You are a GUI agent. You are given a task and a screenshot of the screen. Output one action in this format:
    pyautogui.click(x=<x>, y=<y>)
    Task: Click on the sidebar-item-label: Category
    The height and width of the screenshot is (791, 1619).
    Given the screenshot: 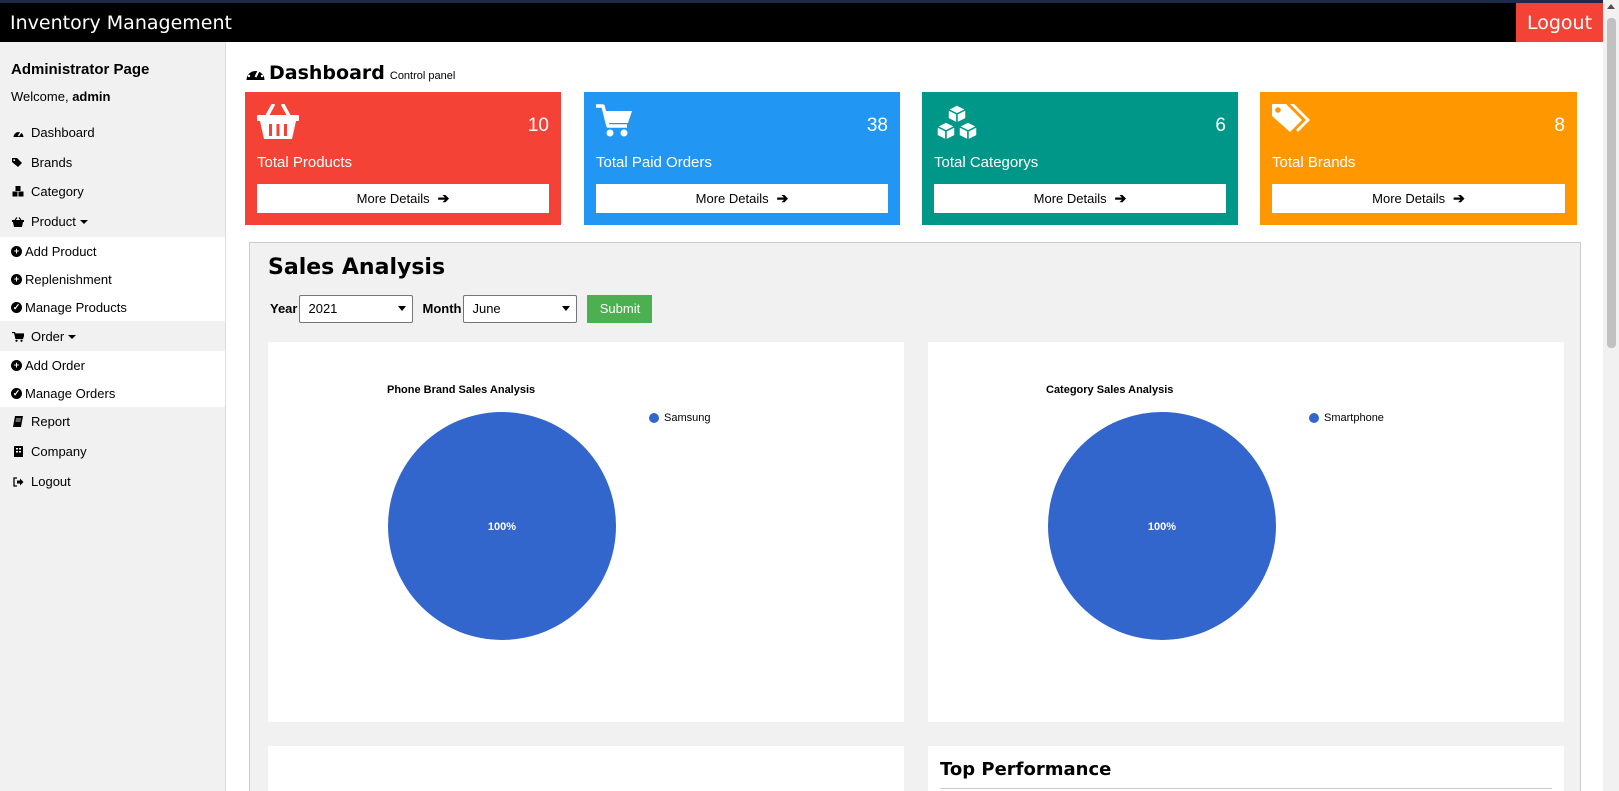 What is the action you would take?
    pyautogui.click(x=57, y=191)
    